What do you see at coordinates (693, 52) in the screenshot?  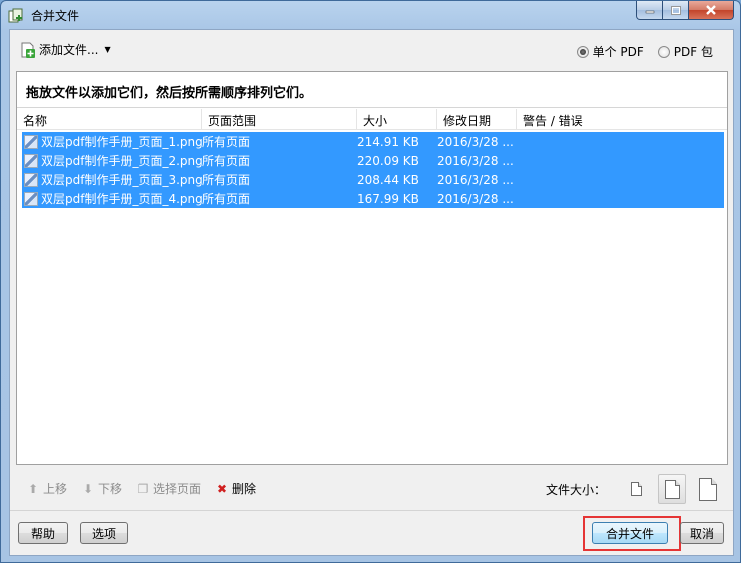 I see `radio-pdf-portfolio-label: PDF 包` at bounding box center [693, 52].